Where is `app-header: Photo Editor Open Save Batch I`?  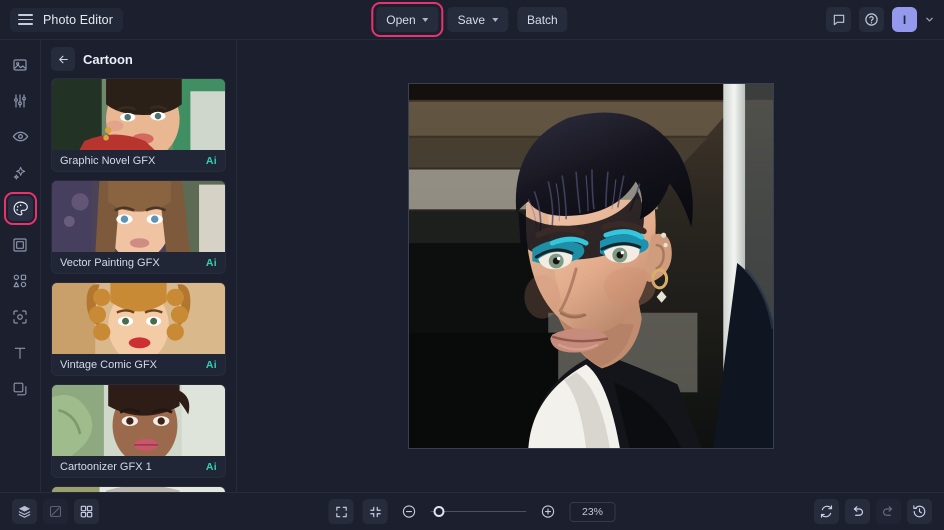
app-header: Photo Editor Open Save Batch I is located at coordinates (472, 20).